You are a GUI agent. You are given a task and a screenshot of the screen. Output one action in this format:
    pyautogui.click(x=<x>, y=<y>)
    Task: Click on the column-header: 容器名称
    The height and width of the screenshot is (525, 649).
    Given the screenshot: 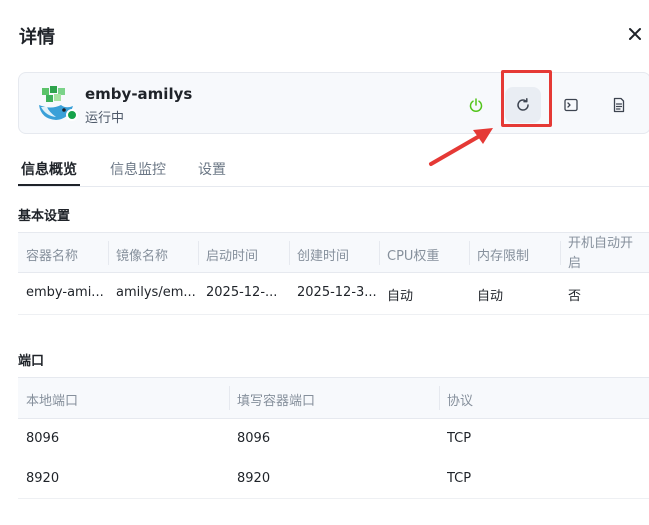 What is the action you would take?
    pyautogui.click(x=52, y=256)
    